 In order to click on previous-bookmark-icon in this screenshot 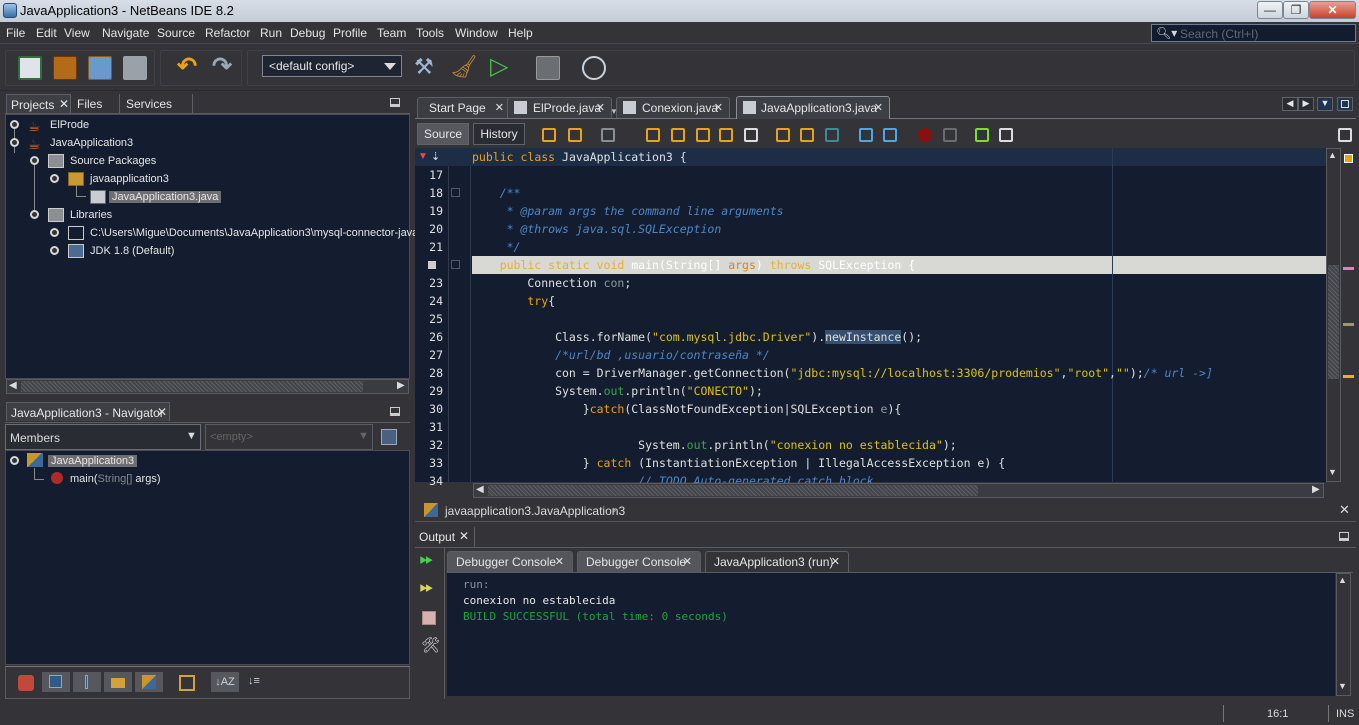, I will do `click(783, 135)`.